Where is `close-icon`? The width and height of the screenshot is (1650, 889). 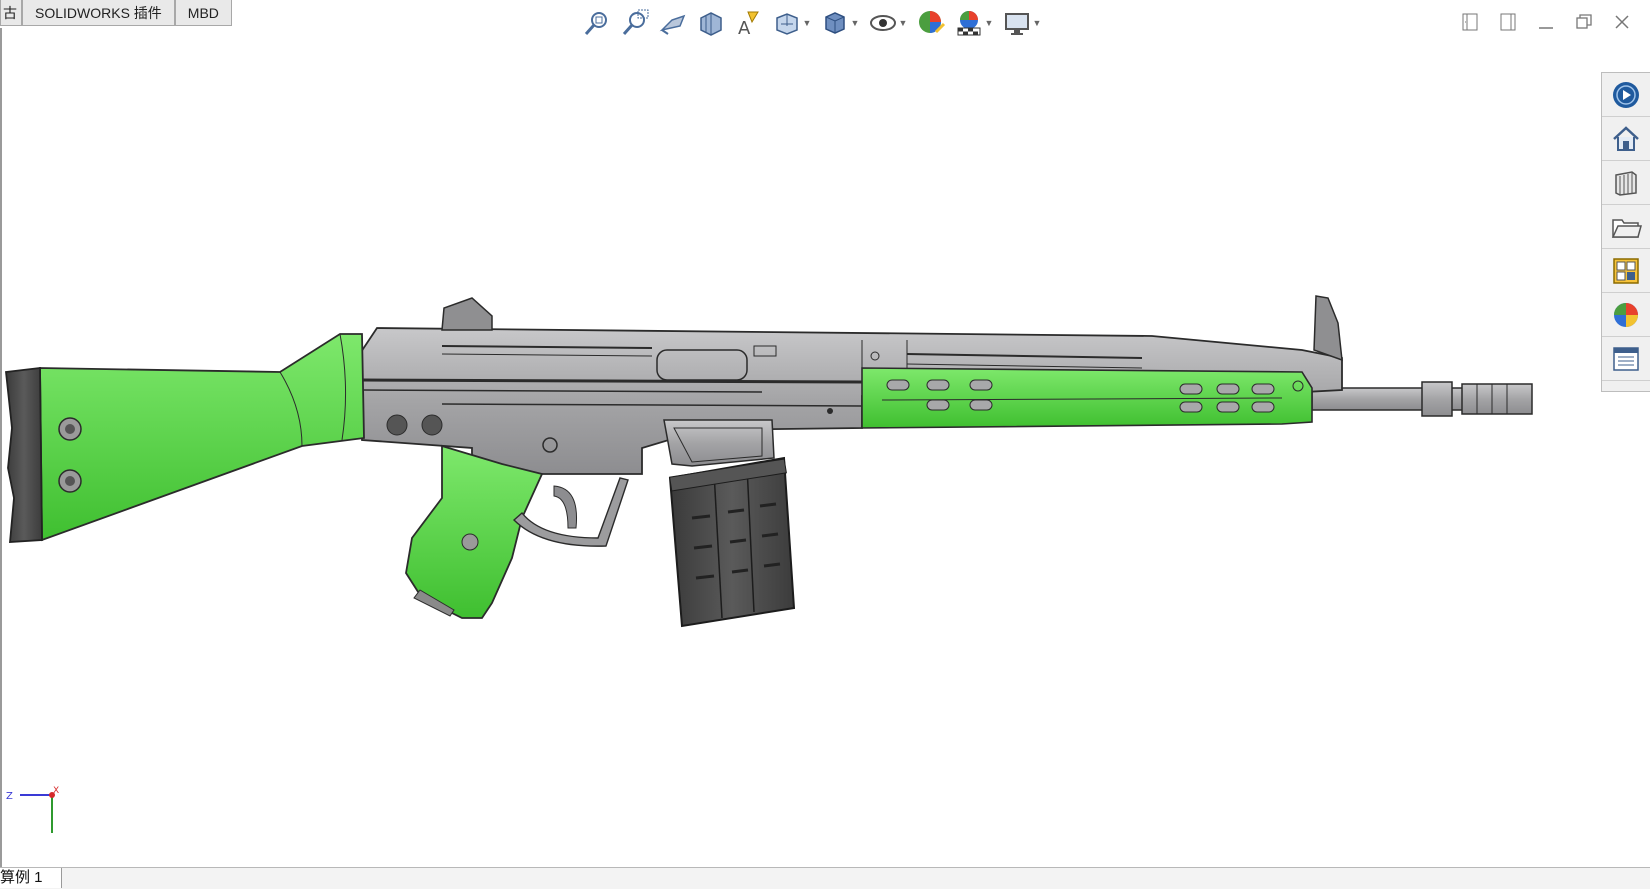
close-icon is located at coordinates (1622, 22).